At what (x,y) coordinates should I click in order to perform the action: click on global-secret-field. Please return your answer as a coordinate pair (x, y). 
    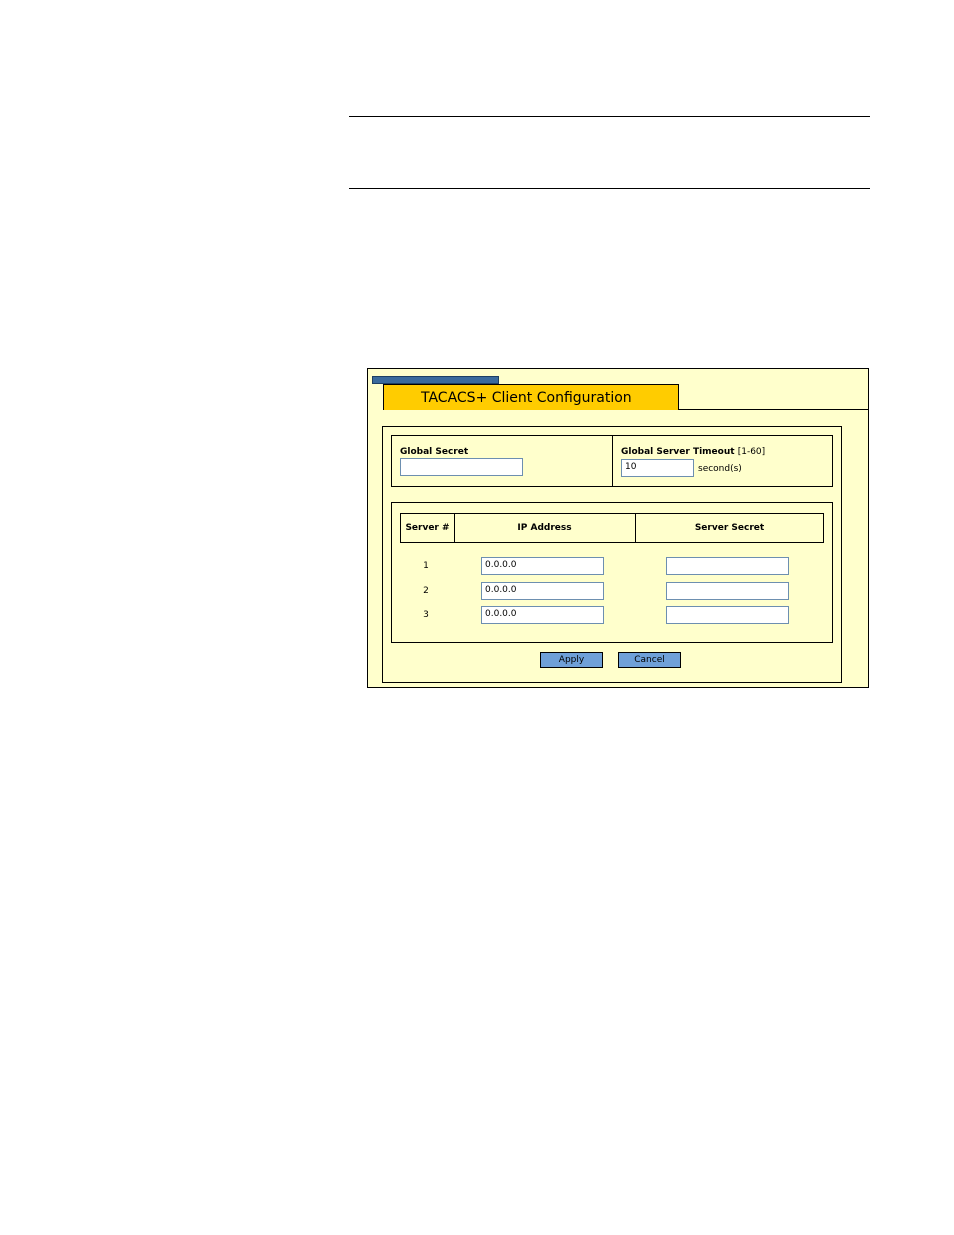
    Looking at the image, I should click on (461, 467).